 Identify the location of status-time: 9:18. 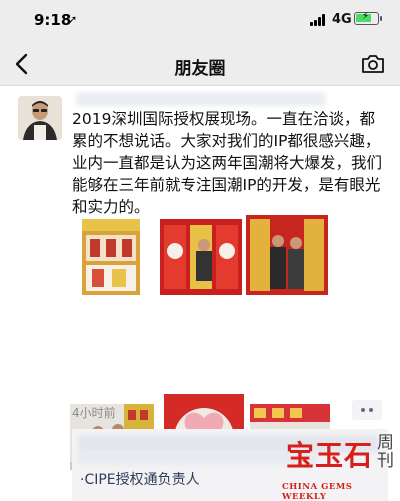
(53, 20).